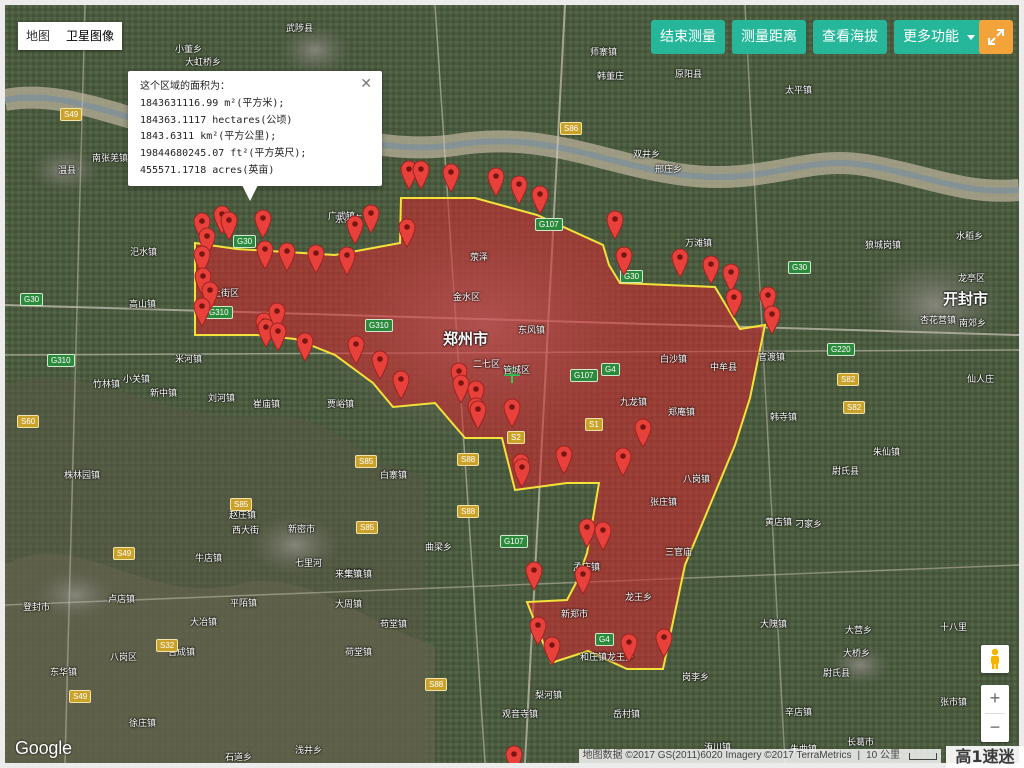 This screenshot has height=768, width=1024. What do you see at coordinates (841, 349) in the screenshot?
I see `road-sign-g220: G220` at bounding box center [841, 349].